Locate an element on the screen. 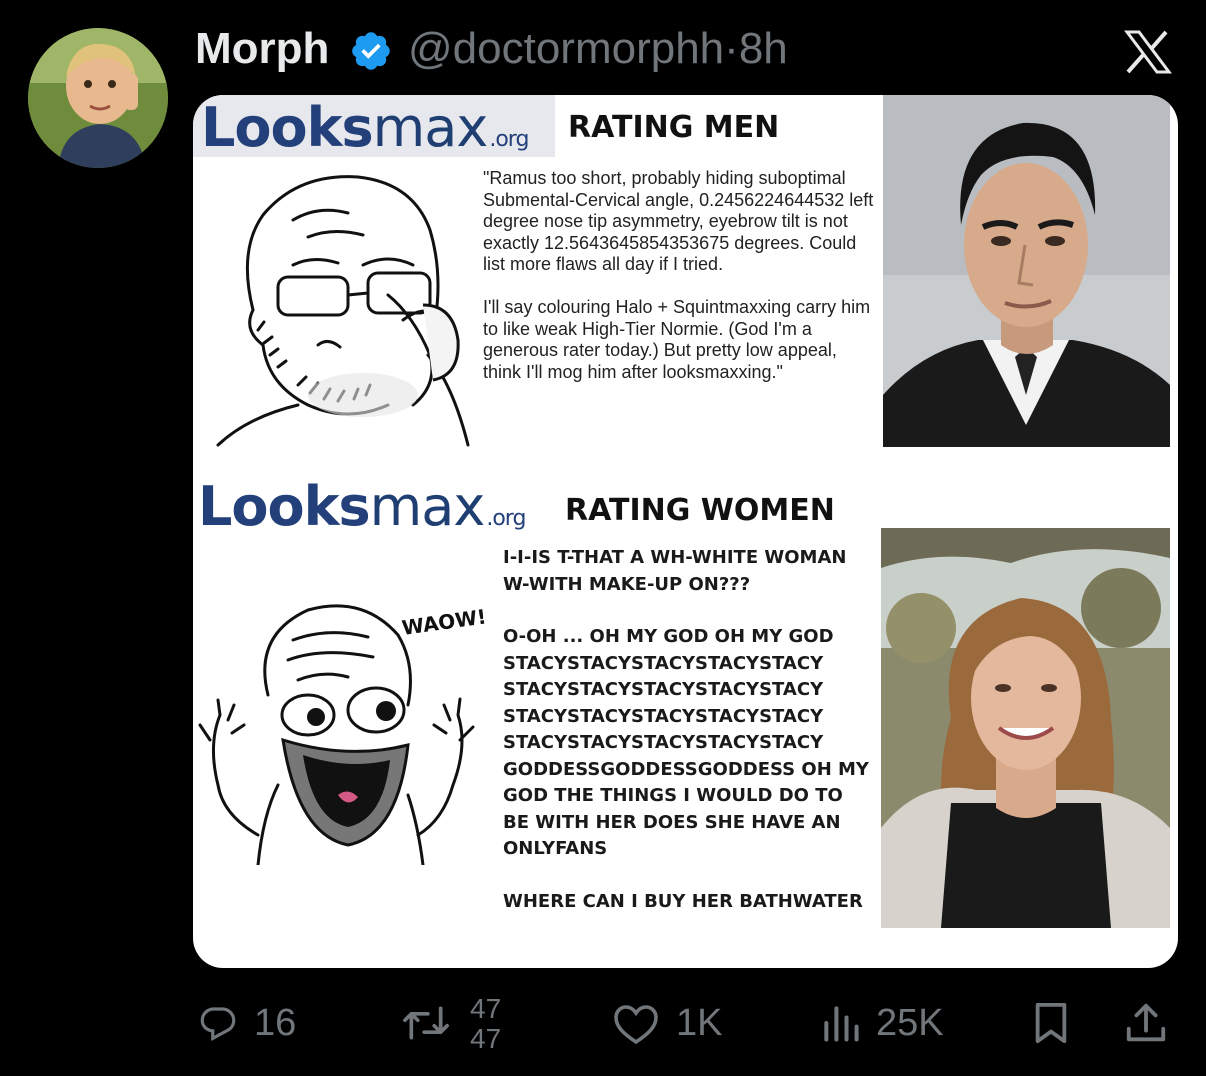 The image size is (1206, 1076). looksmax-logo-bottom: Looksmax.org is located at coordinates (362, 506).